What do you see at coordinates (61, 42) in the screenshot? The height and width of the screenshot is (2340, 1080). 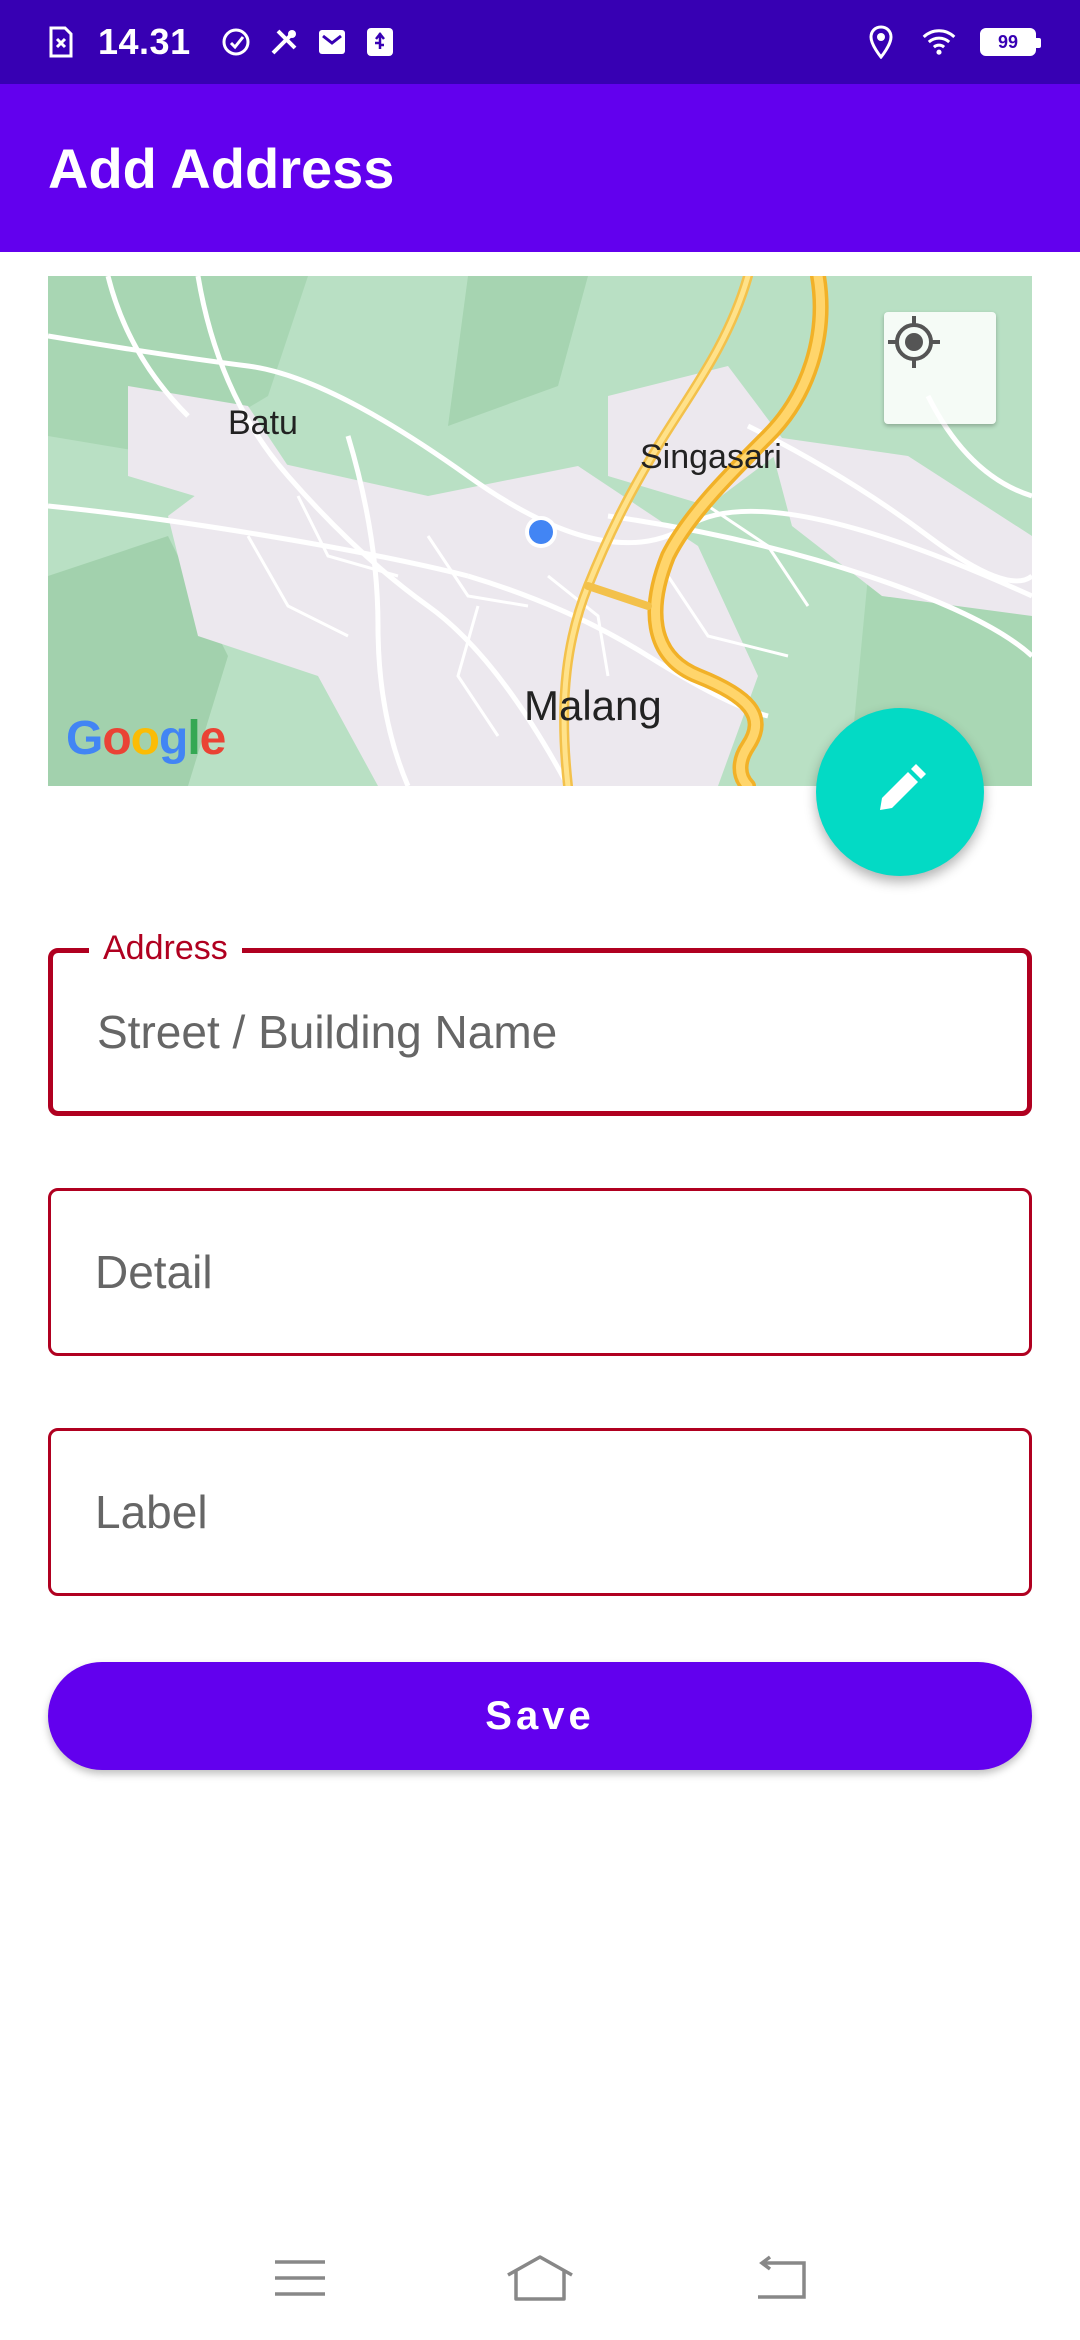 I see `sim-off-icon` at bounding box center [61, 42].